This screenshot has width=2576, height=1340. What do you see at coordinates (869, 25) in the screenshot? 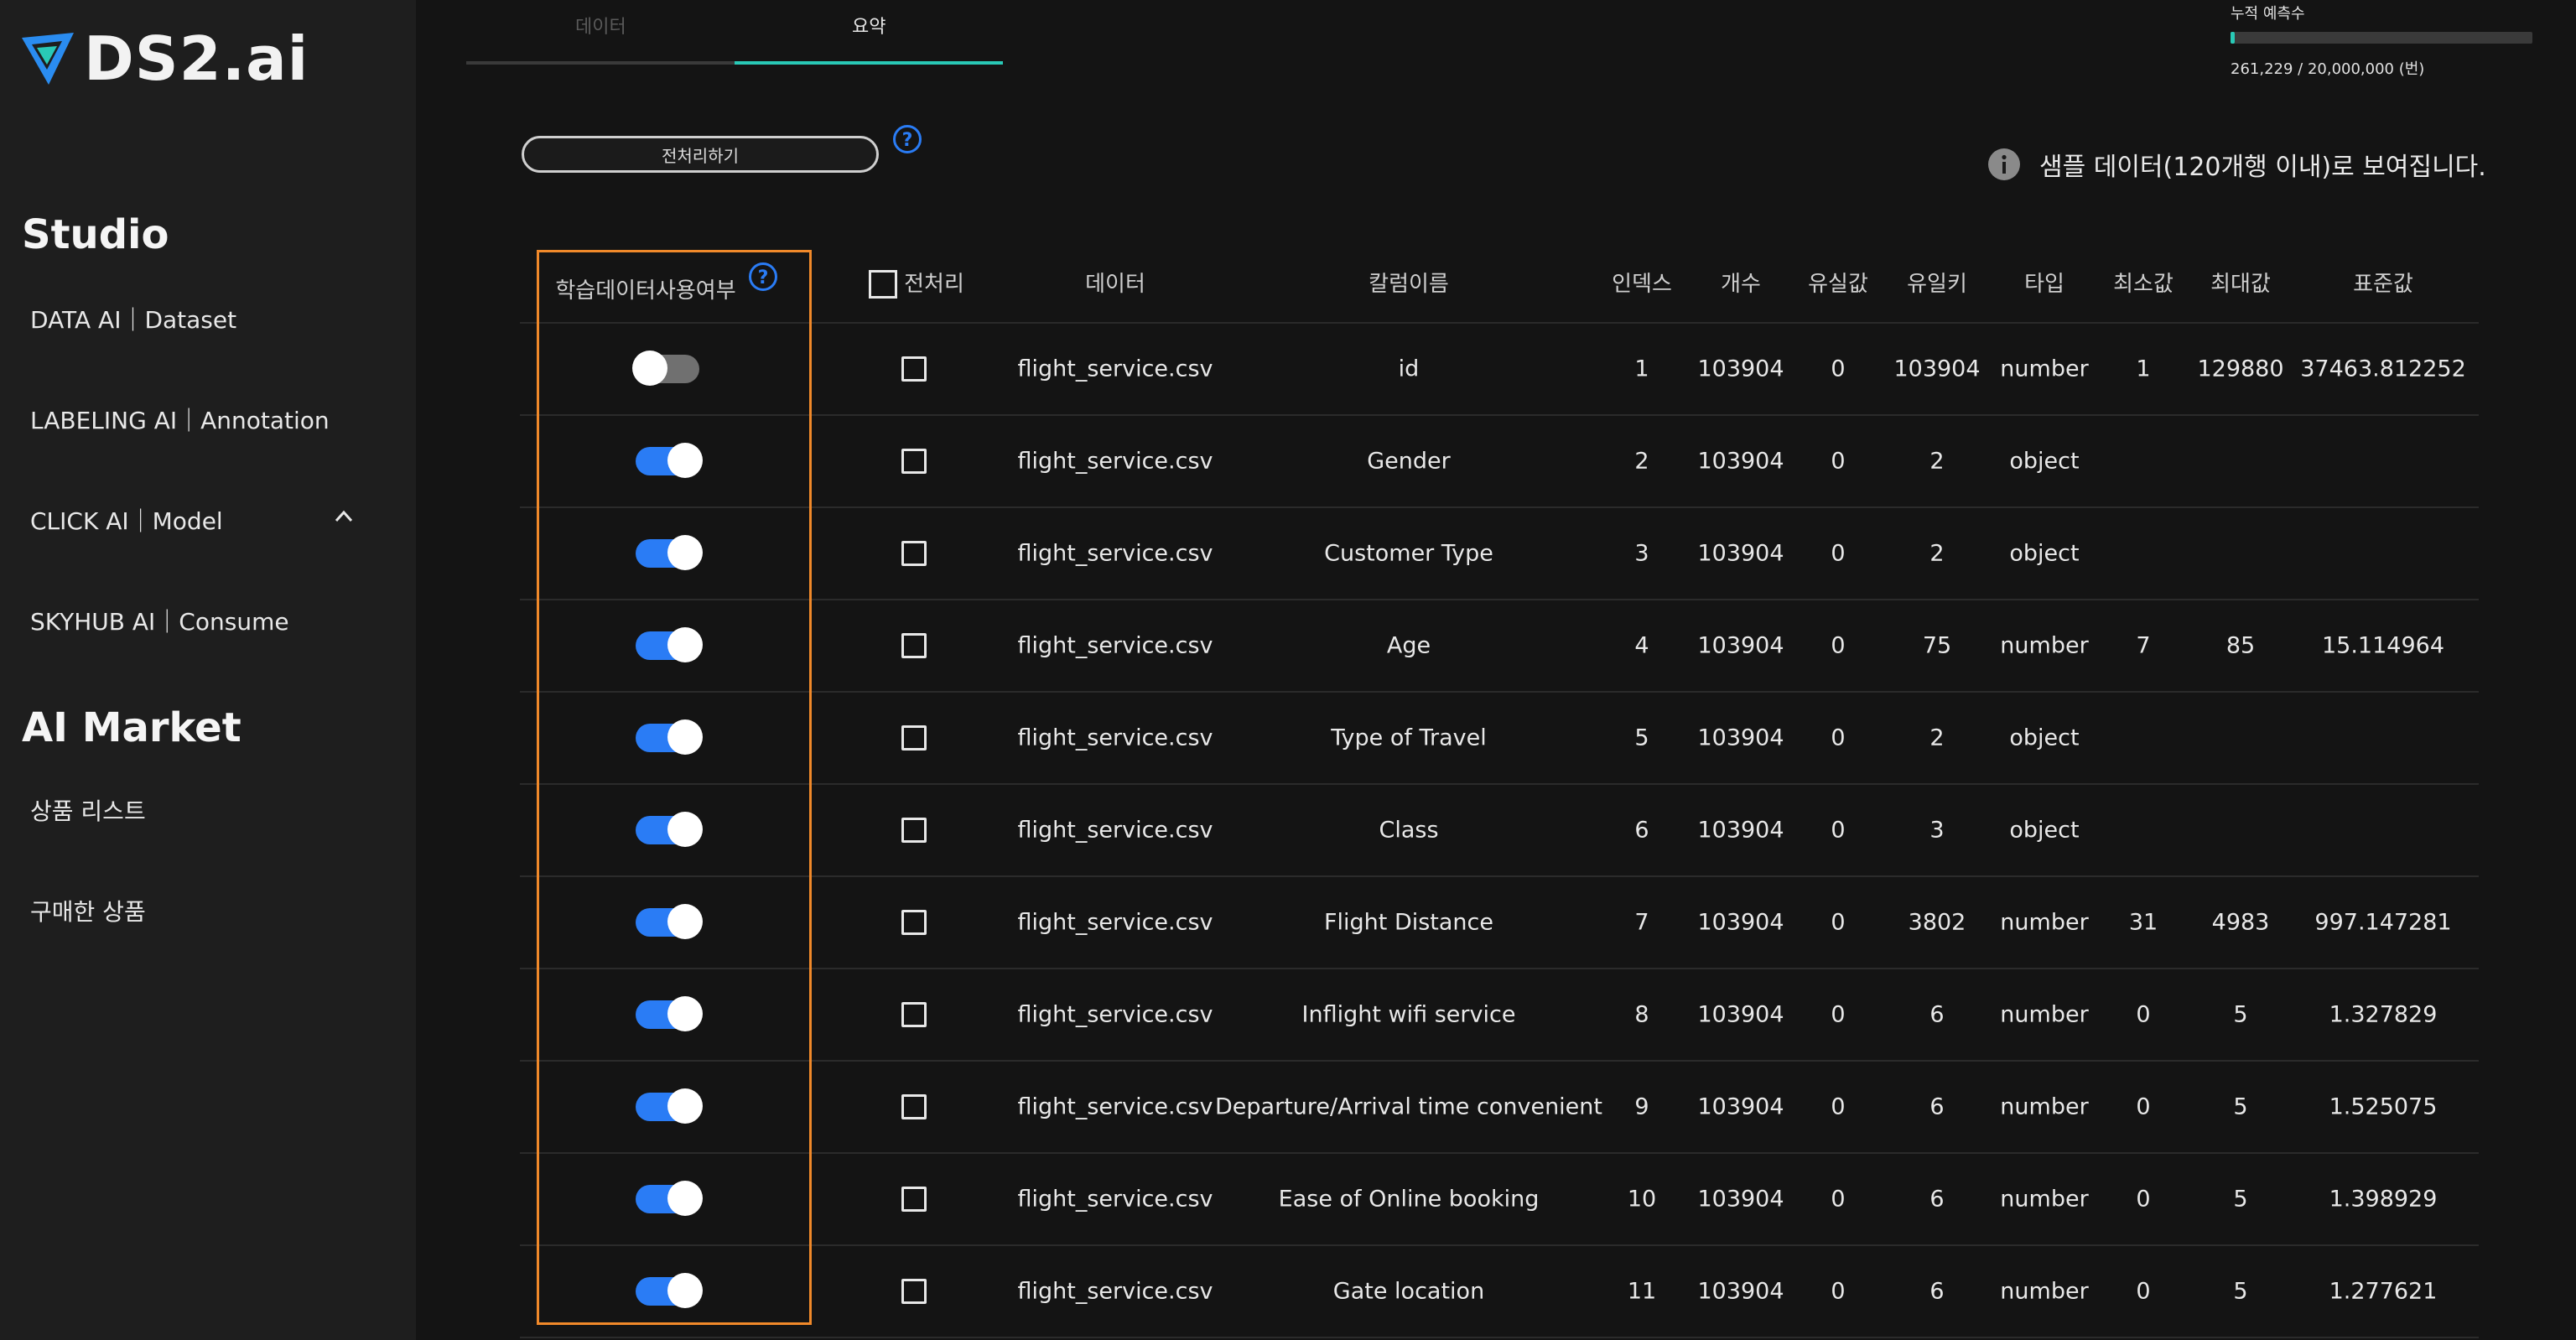
I see `tab-summary: 요약` at bounding box center [869, 25].